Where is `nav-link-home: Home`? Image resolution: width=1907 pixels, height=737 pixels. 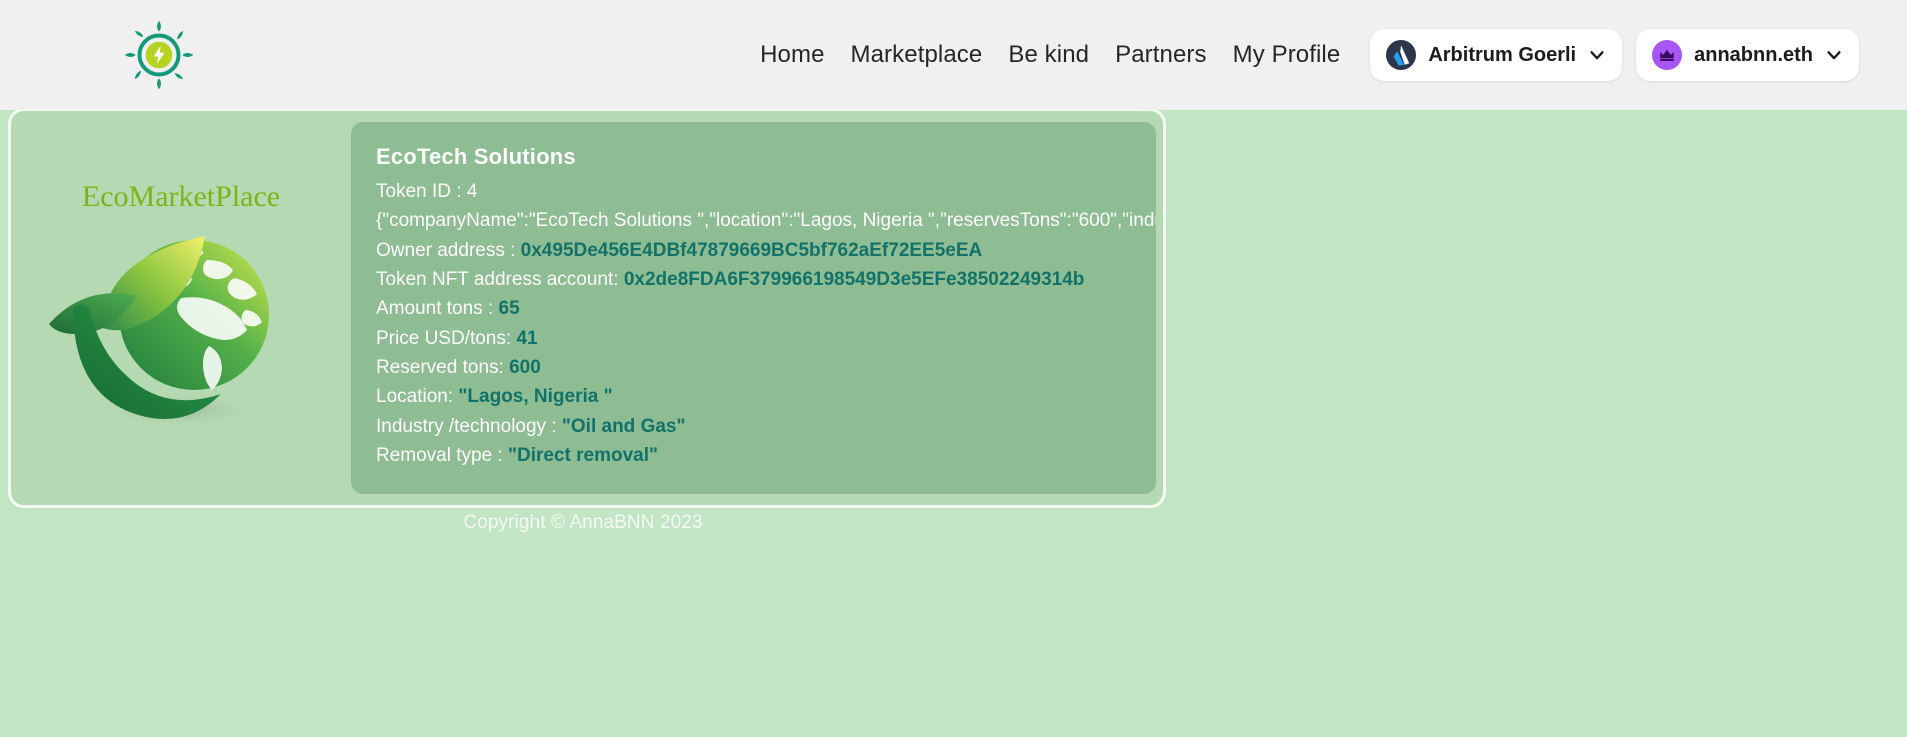 nav-link-home: Home is located at coordinates (792, 55).